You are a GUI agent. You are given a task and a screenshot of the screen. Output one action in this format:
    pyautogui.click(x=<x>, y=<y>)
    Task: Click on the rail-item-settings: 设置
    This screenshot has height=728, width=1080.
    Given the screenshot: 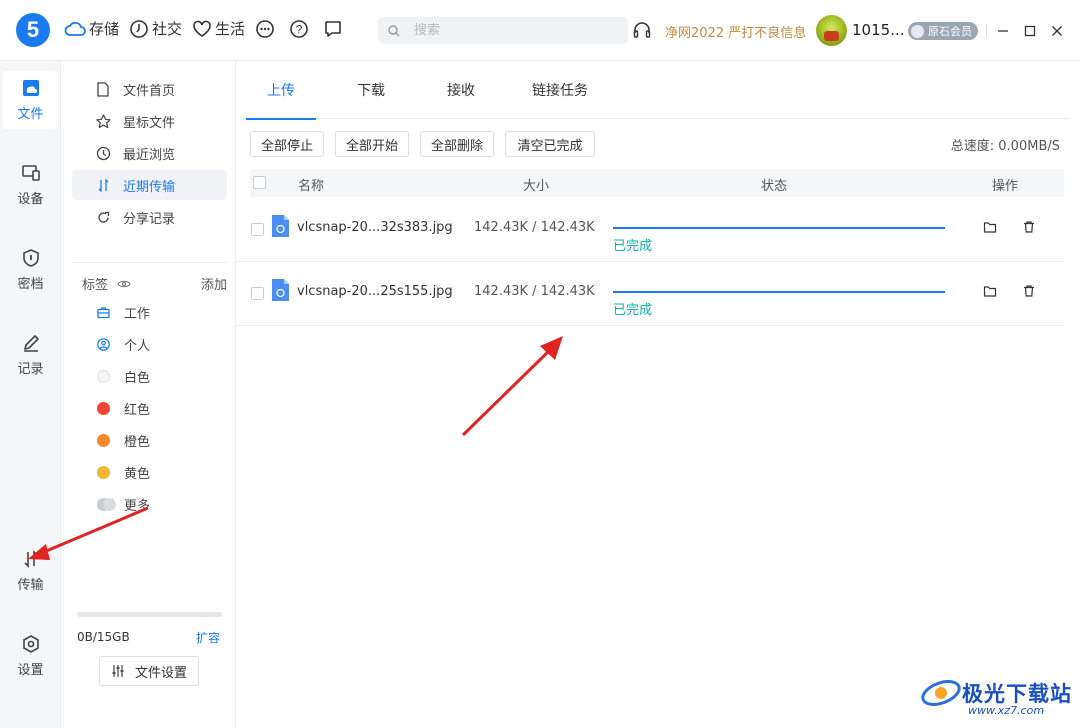 What is the action you would take?
    pyautogui.click(x=30, y=656)
    